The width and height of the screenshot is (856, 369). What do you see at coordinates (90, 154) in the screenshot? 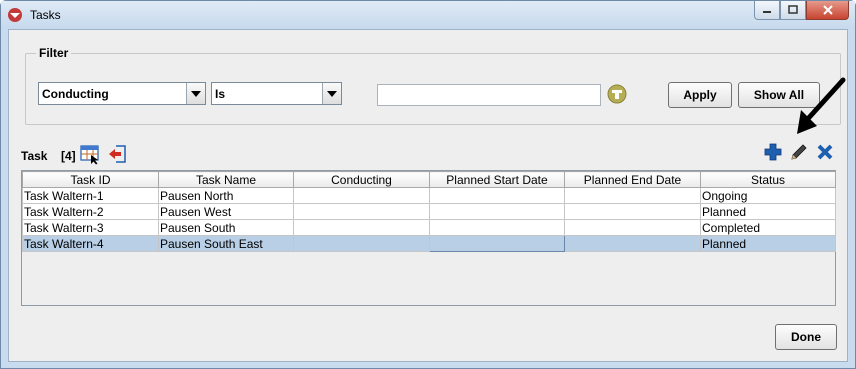
I see `table-config-icon` at bounding box center [90, 154].